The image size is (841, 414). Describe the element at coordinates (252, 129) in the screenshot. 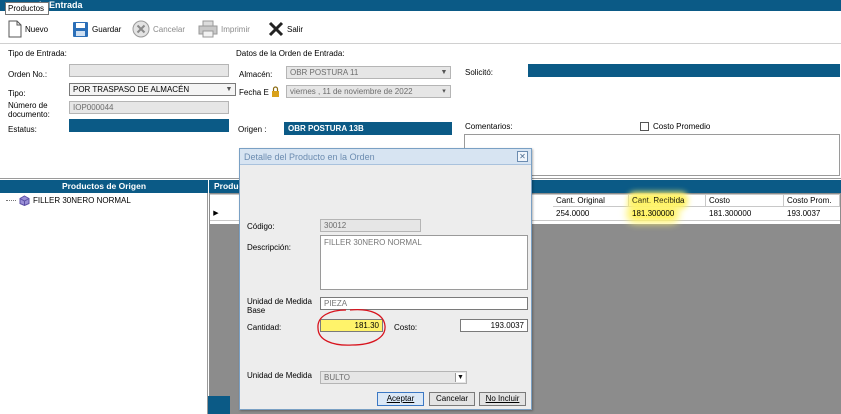

I see `origen-label: Origen :` at that location.